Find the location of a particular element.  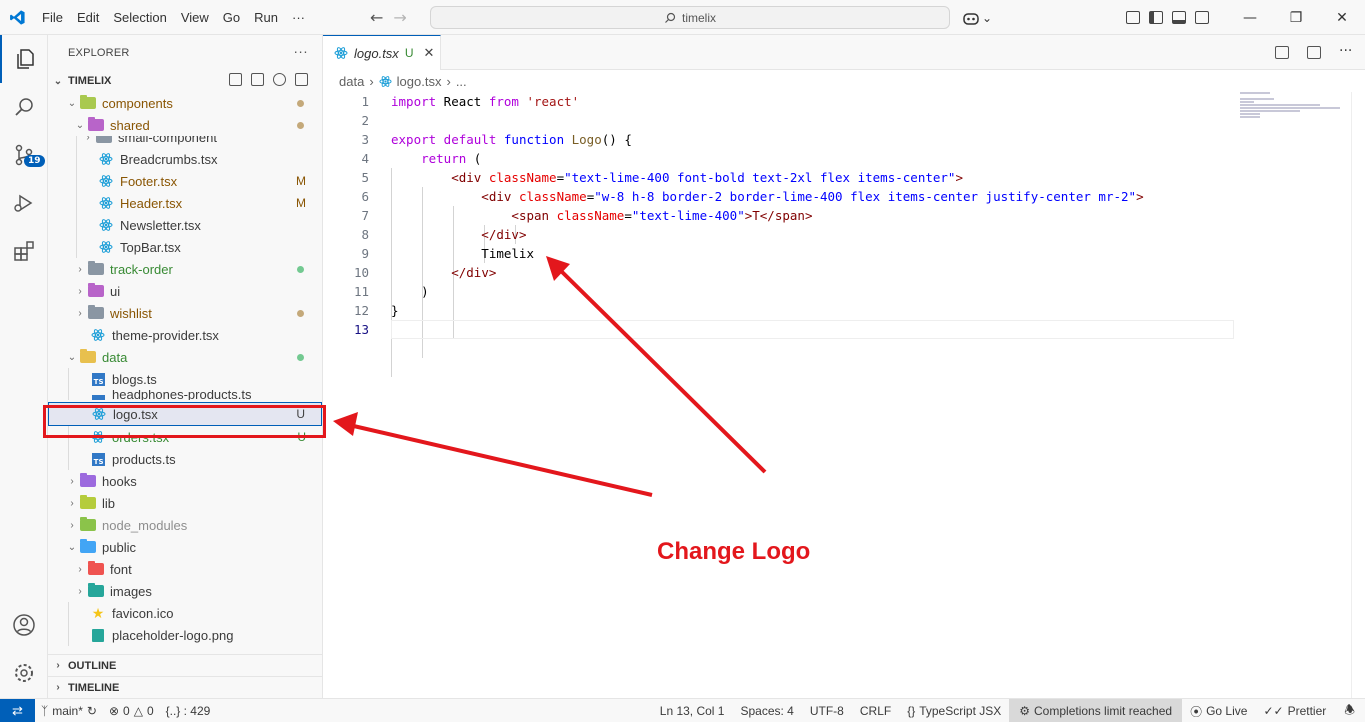

tree-folder-hooks: › hooks is located at coordinates (185, 481).